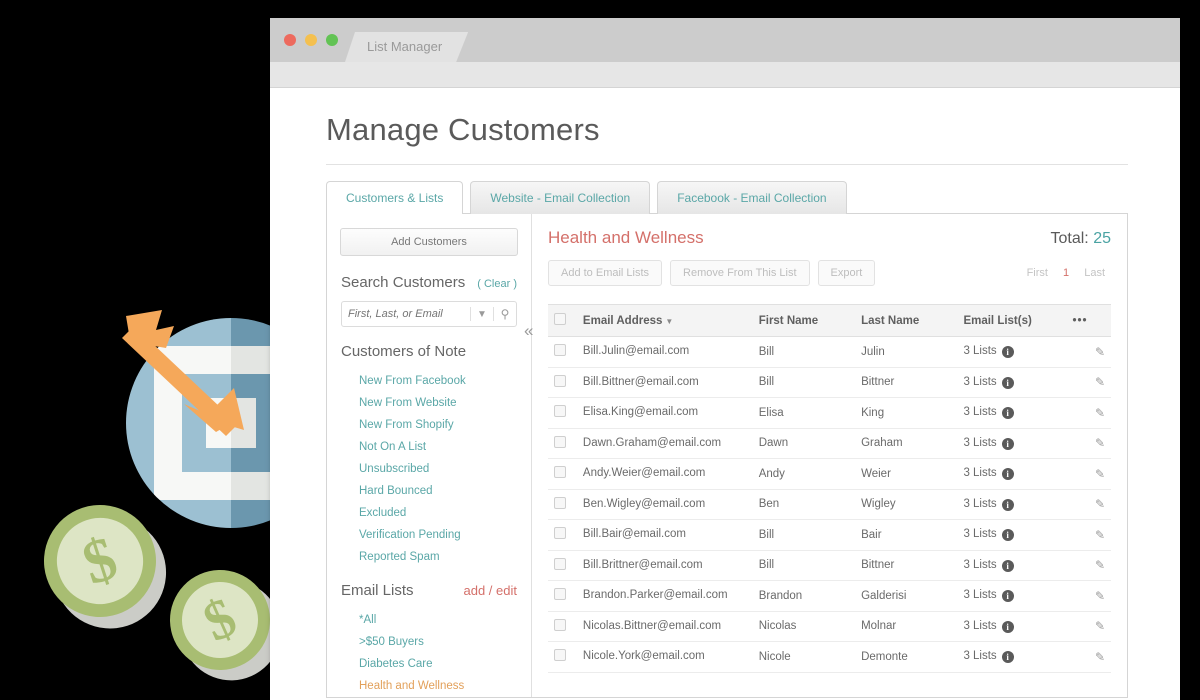 Image resolution: width=1200 pixels, height=700 pixels. What do you see at coordinates (1088, 320) in the screenshot?
I see `column-header-more-options: •••` at bounding box center [1088, 320].